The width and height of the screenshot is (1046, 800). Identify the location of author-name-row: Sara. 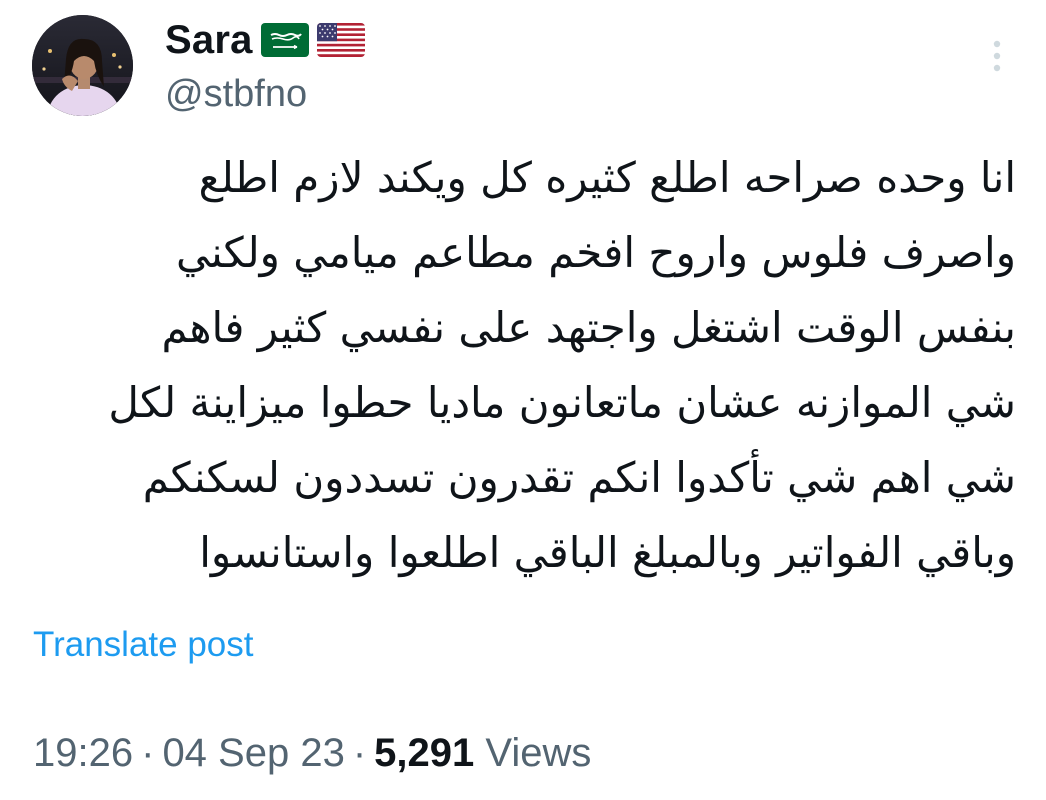
(265, 40).